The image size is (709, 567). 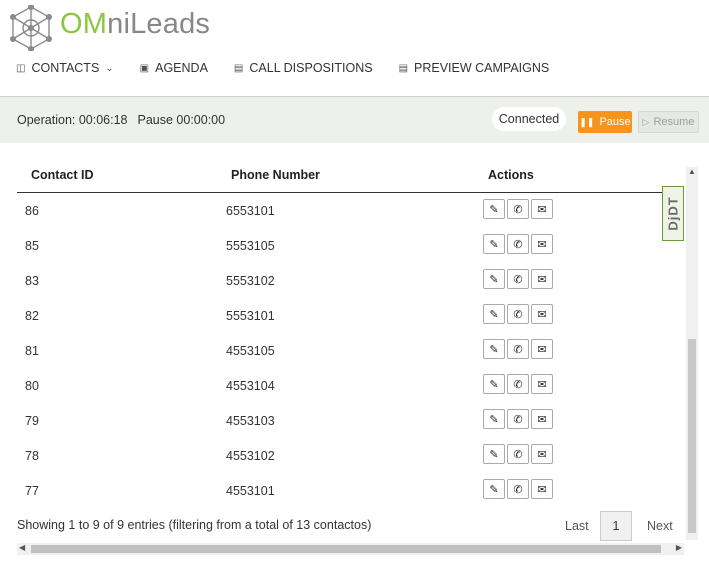 I want to click on session-times: Operation: 00:06:18 Pause 00:00:00, so click(x=121, y=120).